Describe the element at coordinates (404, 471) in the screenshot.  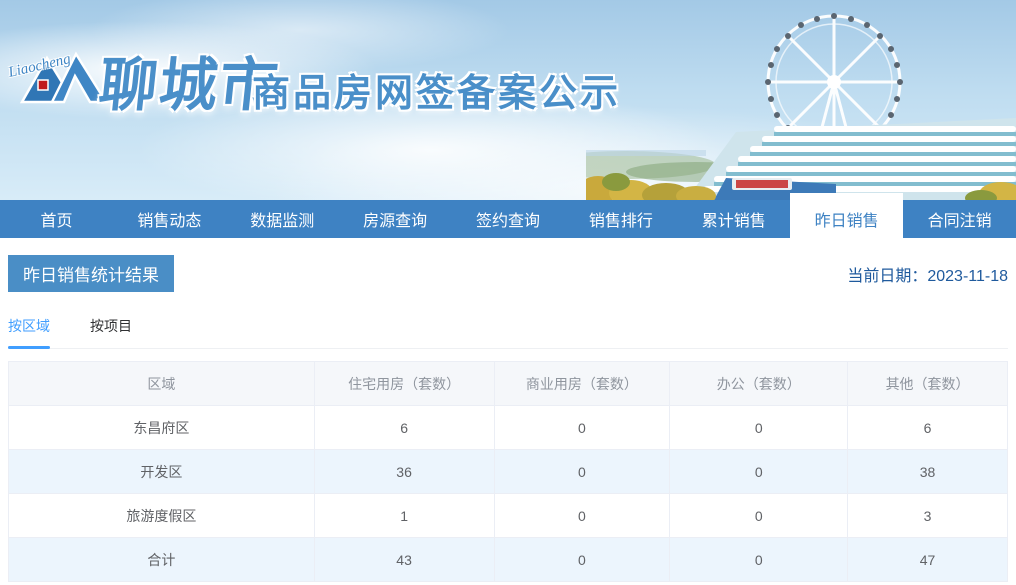
I see `value-cell: 36` at that location.